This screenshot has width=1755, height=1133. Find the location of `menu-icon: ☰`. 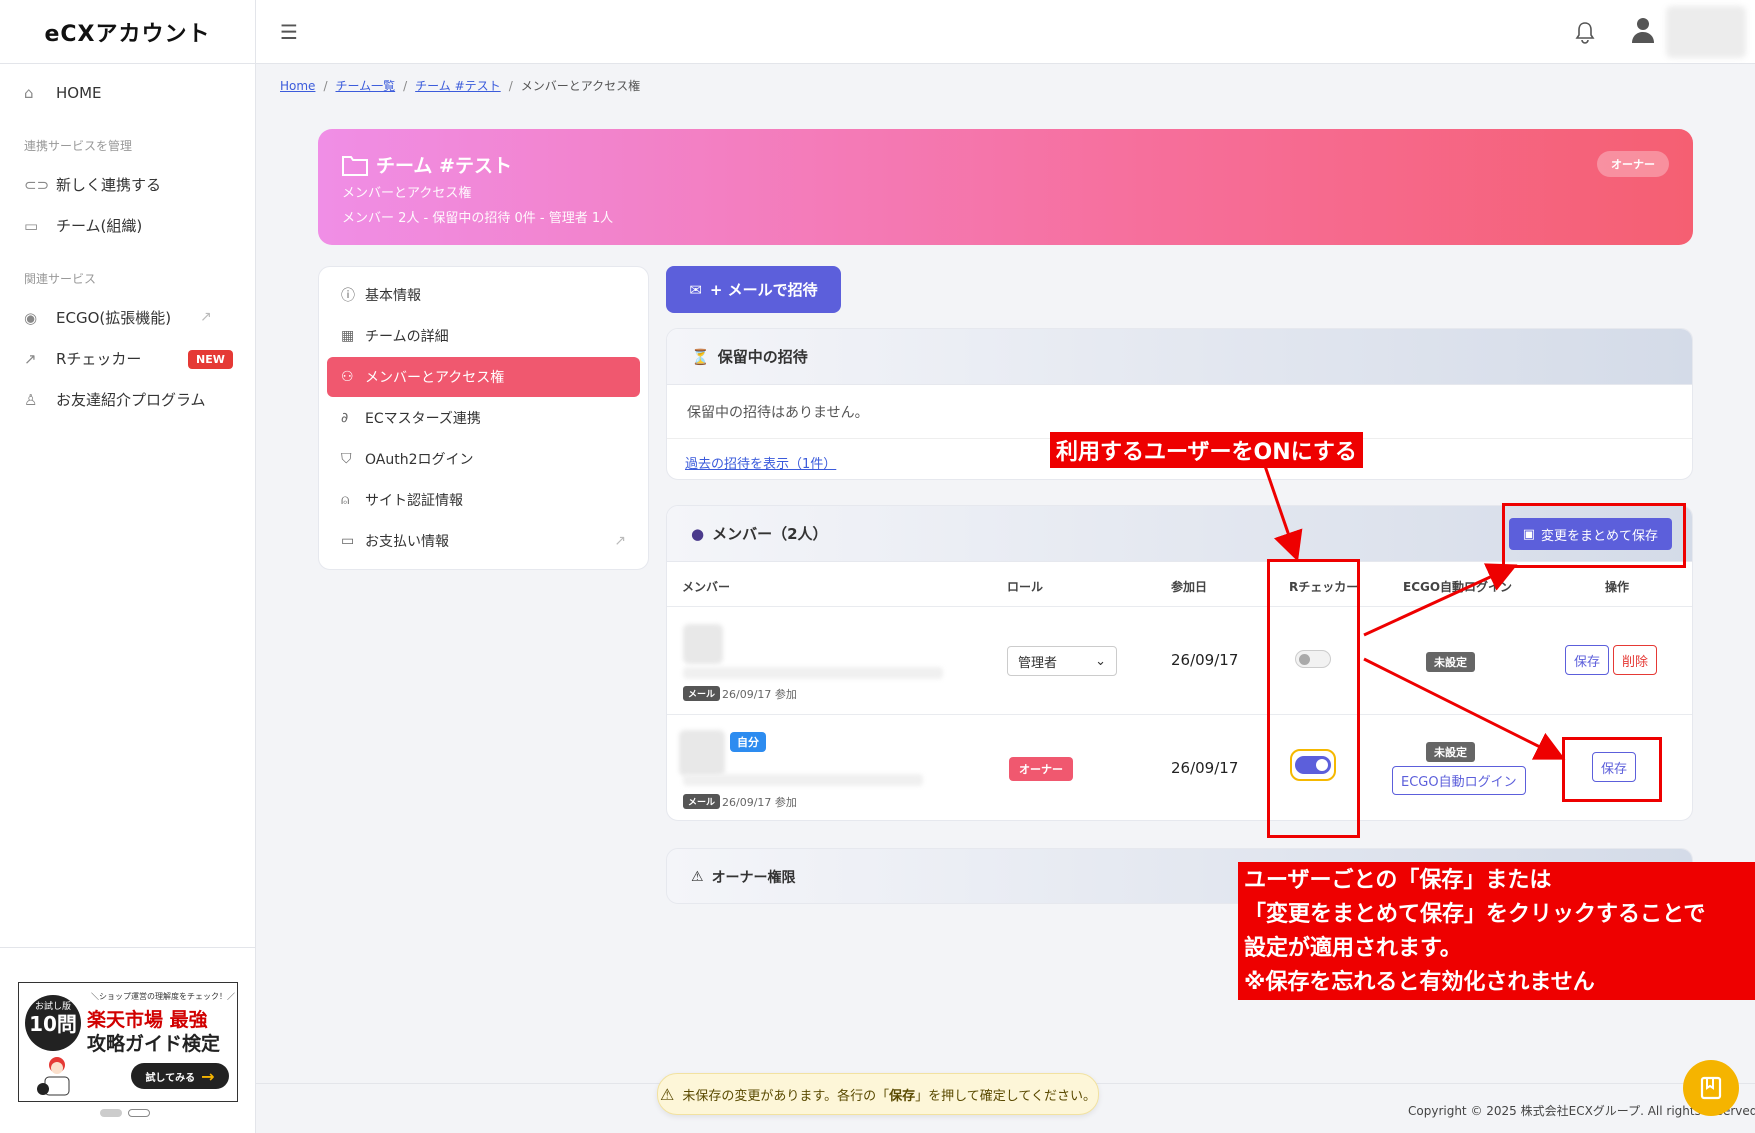

menu-icon: ☰ is located at coordinates (289, 32).